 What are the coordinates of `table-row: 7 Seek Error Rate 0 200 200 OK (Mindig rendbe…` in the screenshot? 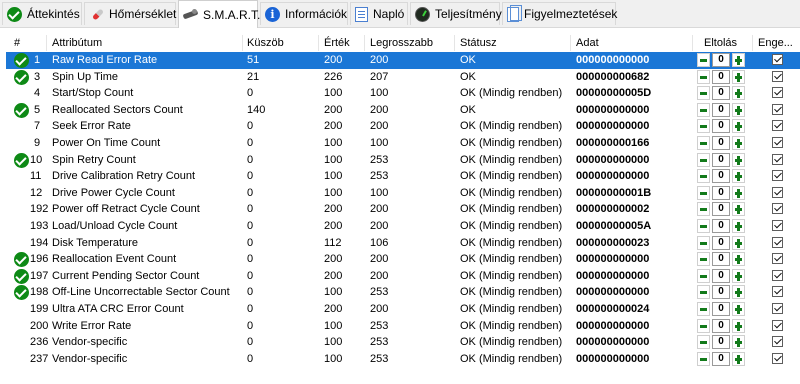 It's located at (403, 126).